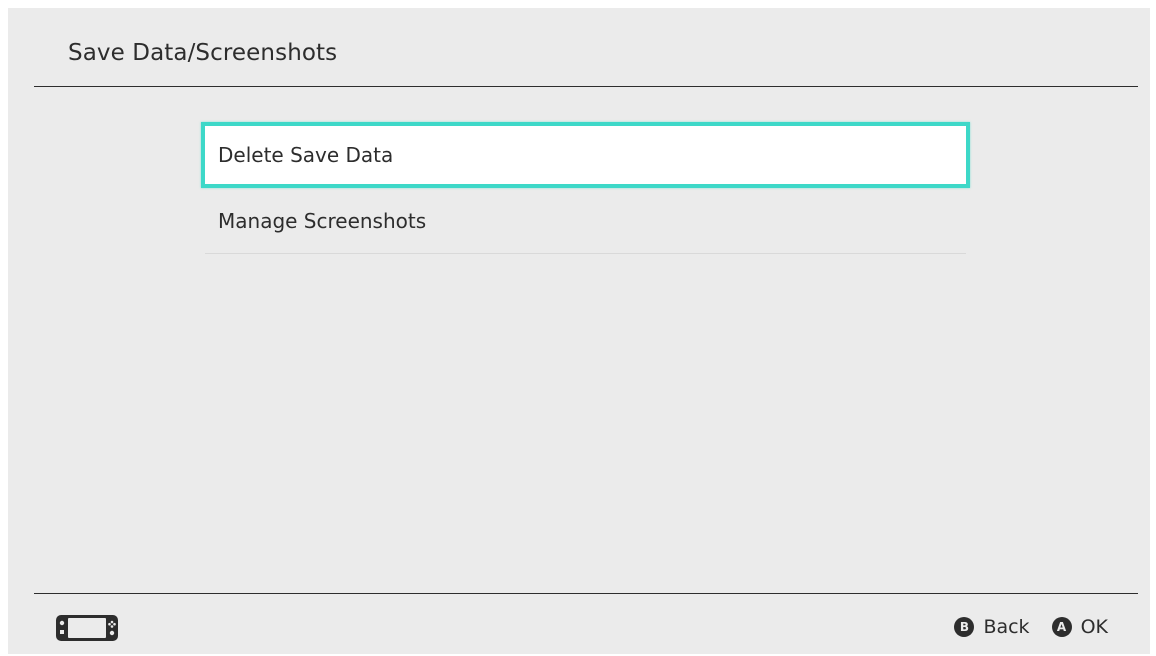 The image size is (1156, 656). What do you see at coordinates (1006, 627) in the screenshot?
I see `back-label: Back` at bounding box center [1006, 627].